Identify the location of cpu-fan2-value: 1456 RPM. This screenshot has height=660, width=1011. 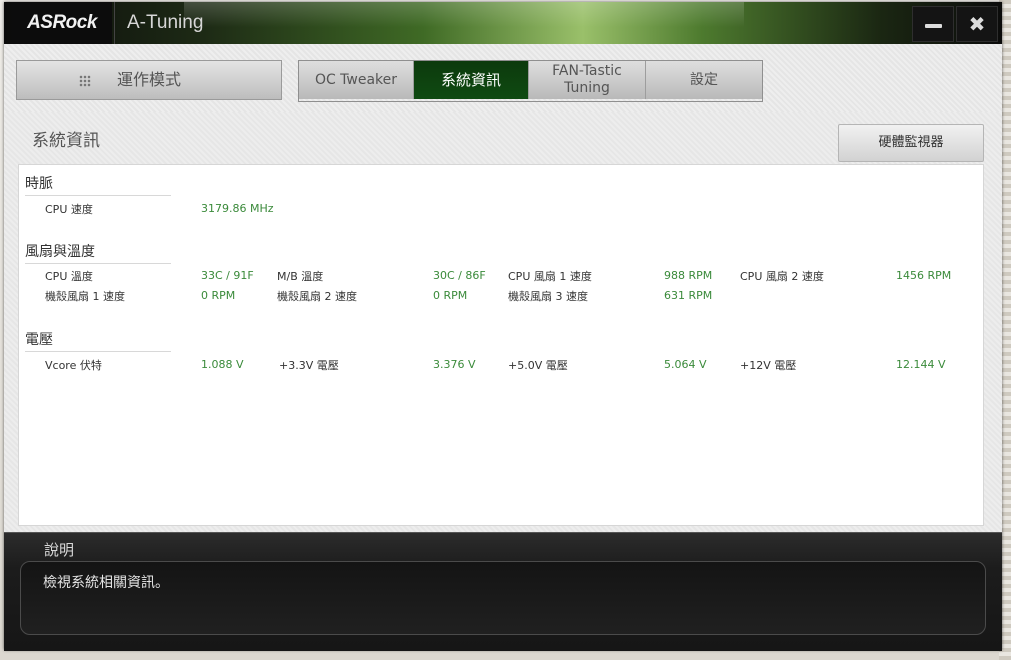
(924, 275).